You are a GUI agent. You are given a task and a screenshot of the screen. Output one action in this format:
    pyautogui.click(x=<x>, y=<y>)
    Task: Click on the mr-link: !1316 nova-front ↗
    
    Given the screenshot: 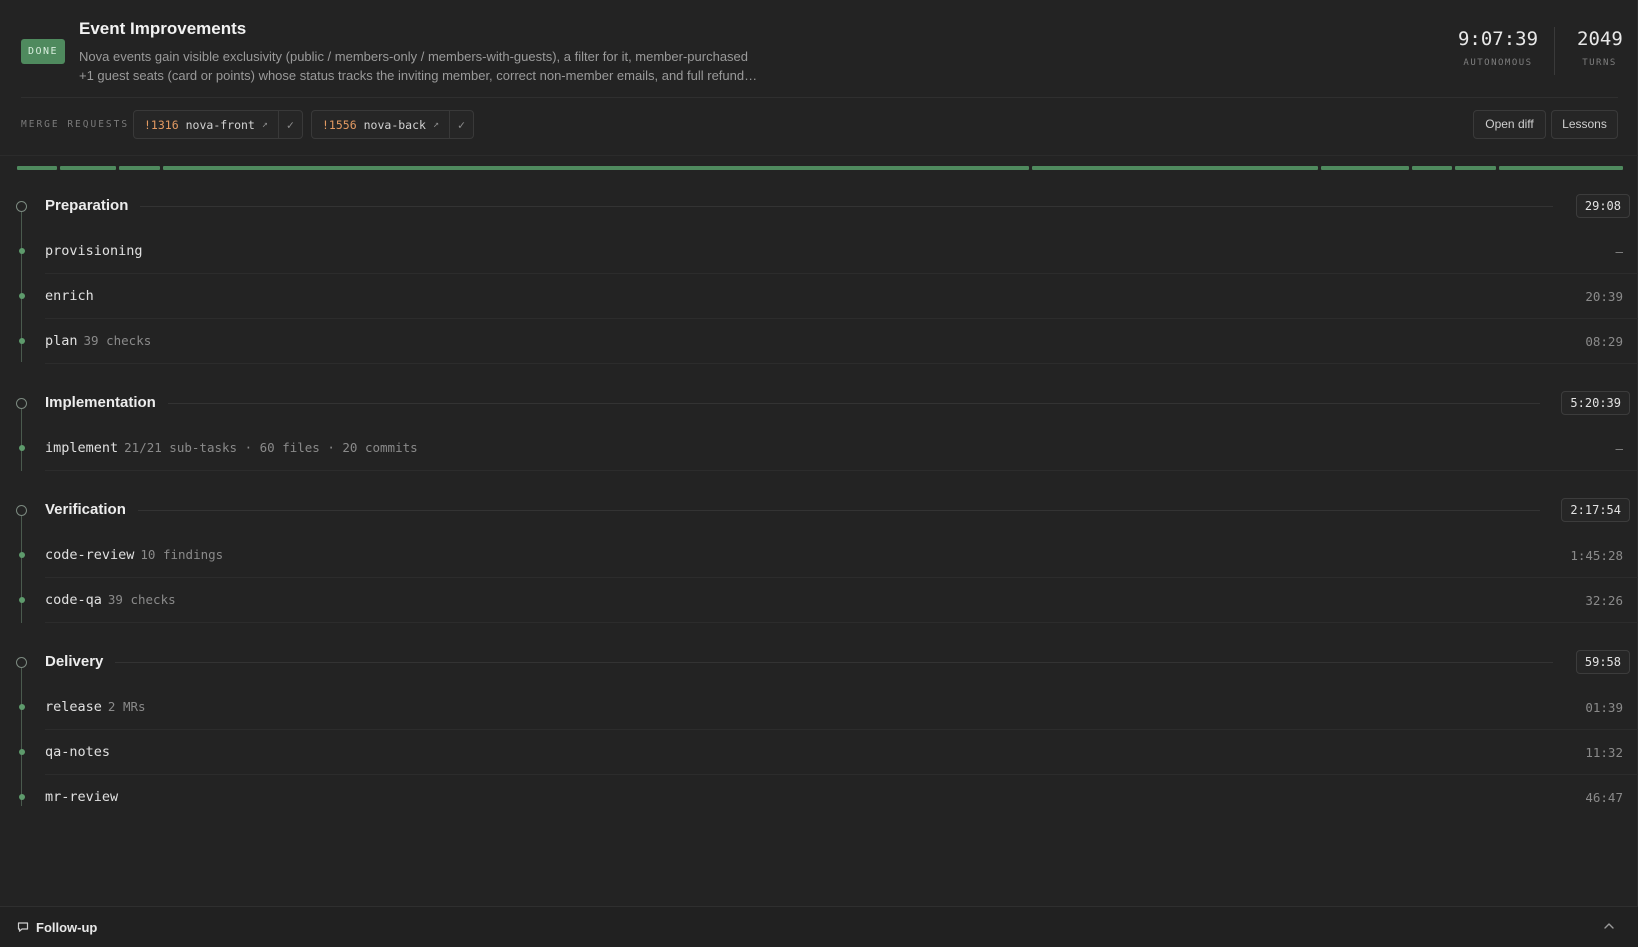 What is the action you would take?
    pyautogui.click(x=206, y=124)
    